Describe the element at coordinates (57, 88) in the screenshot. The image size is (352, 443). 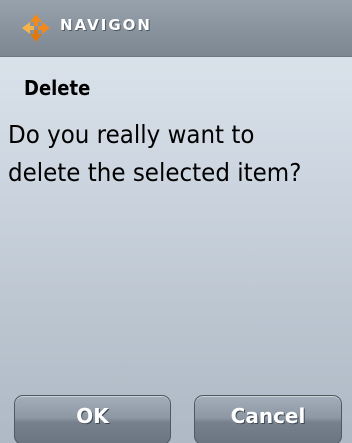
I see `dialog-title: Delete` at that location.